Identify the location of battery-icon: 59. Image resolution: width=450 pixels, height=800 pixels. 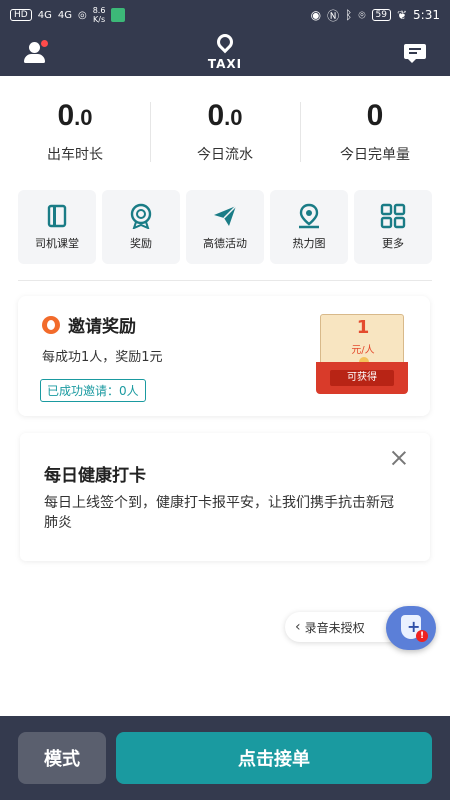
(381, 15).